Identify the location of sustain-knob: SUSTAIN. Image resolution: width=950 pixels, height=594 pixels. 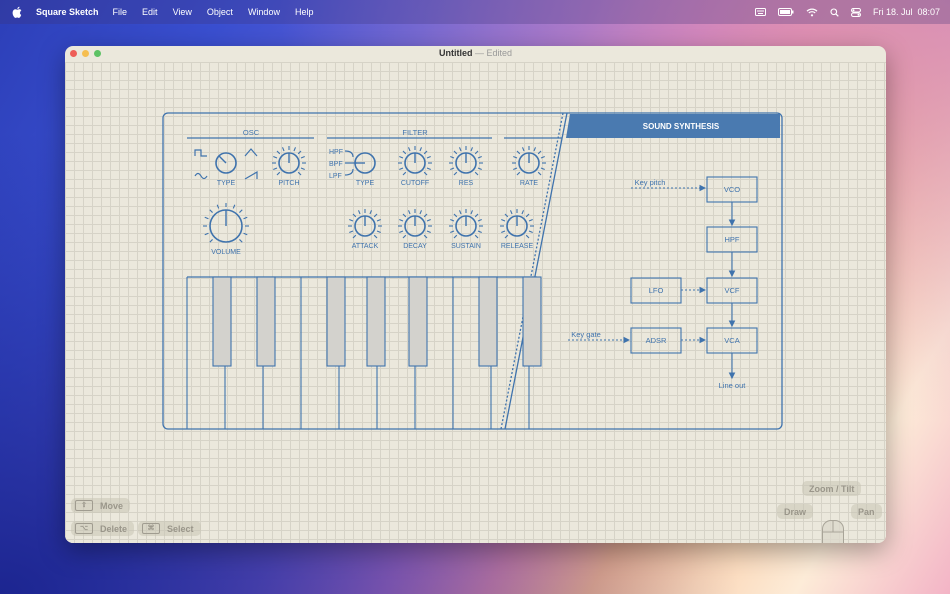
(466, 229).